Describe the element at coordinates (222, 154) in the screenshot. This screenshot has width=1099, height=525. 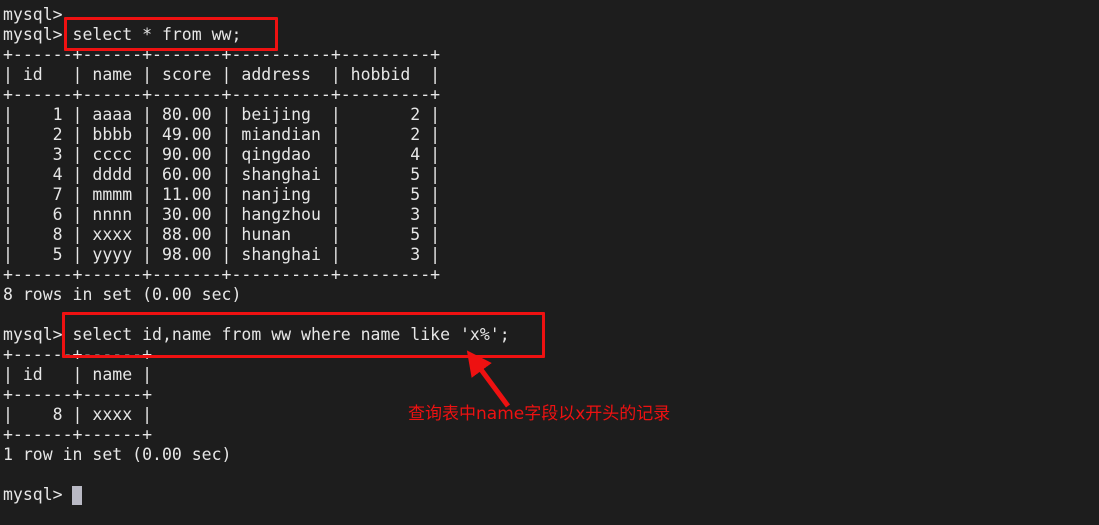
I see `table-row: | 3 | cccc | 90.00 | qingdao | 4 |` at that location.